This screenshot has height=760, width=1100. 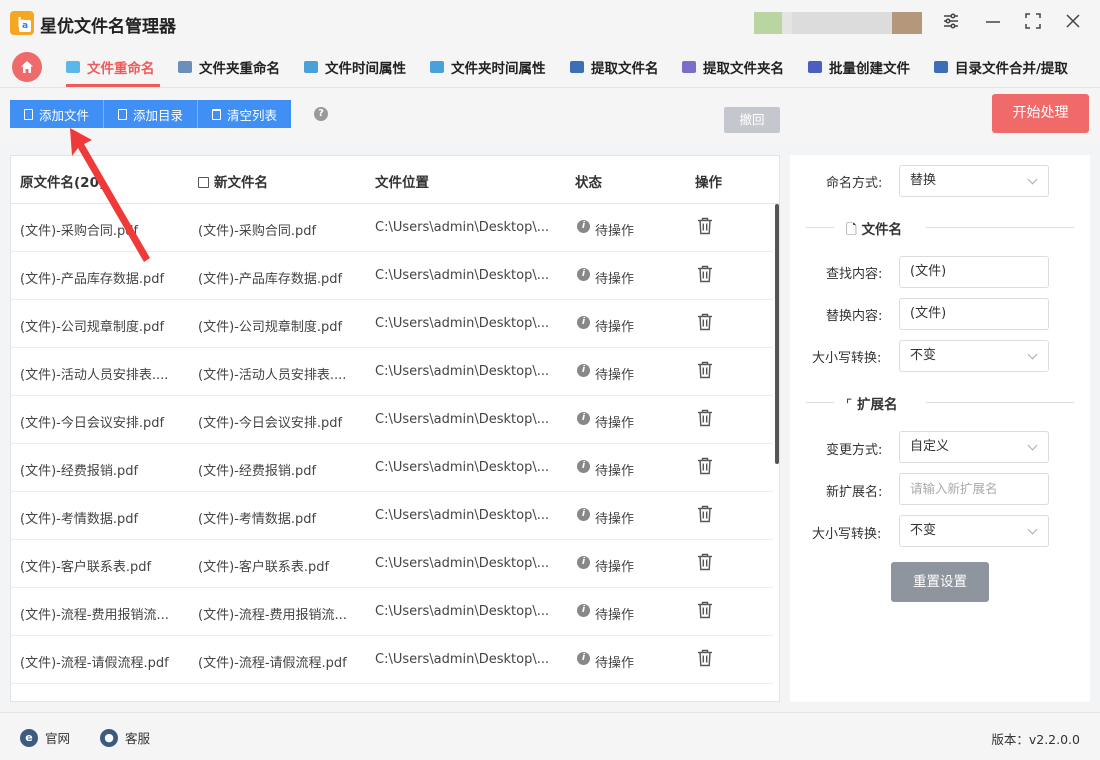 What do you see at coordinates (974, 314) in the screenshot?
I see `replace-input: (文件)` at bounding box center [974, 314].